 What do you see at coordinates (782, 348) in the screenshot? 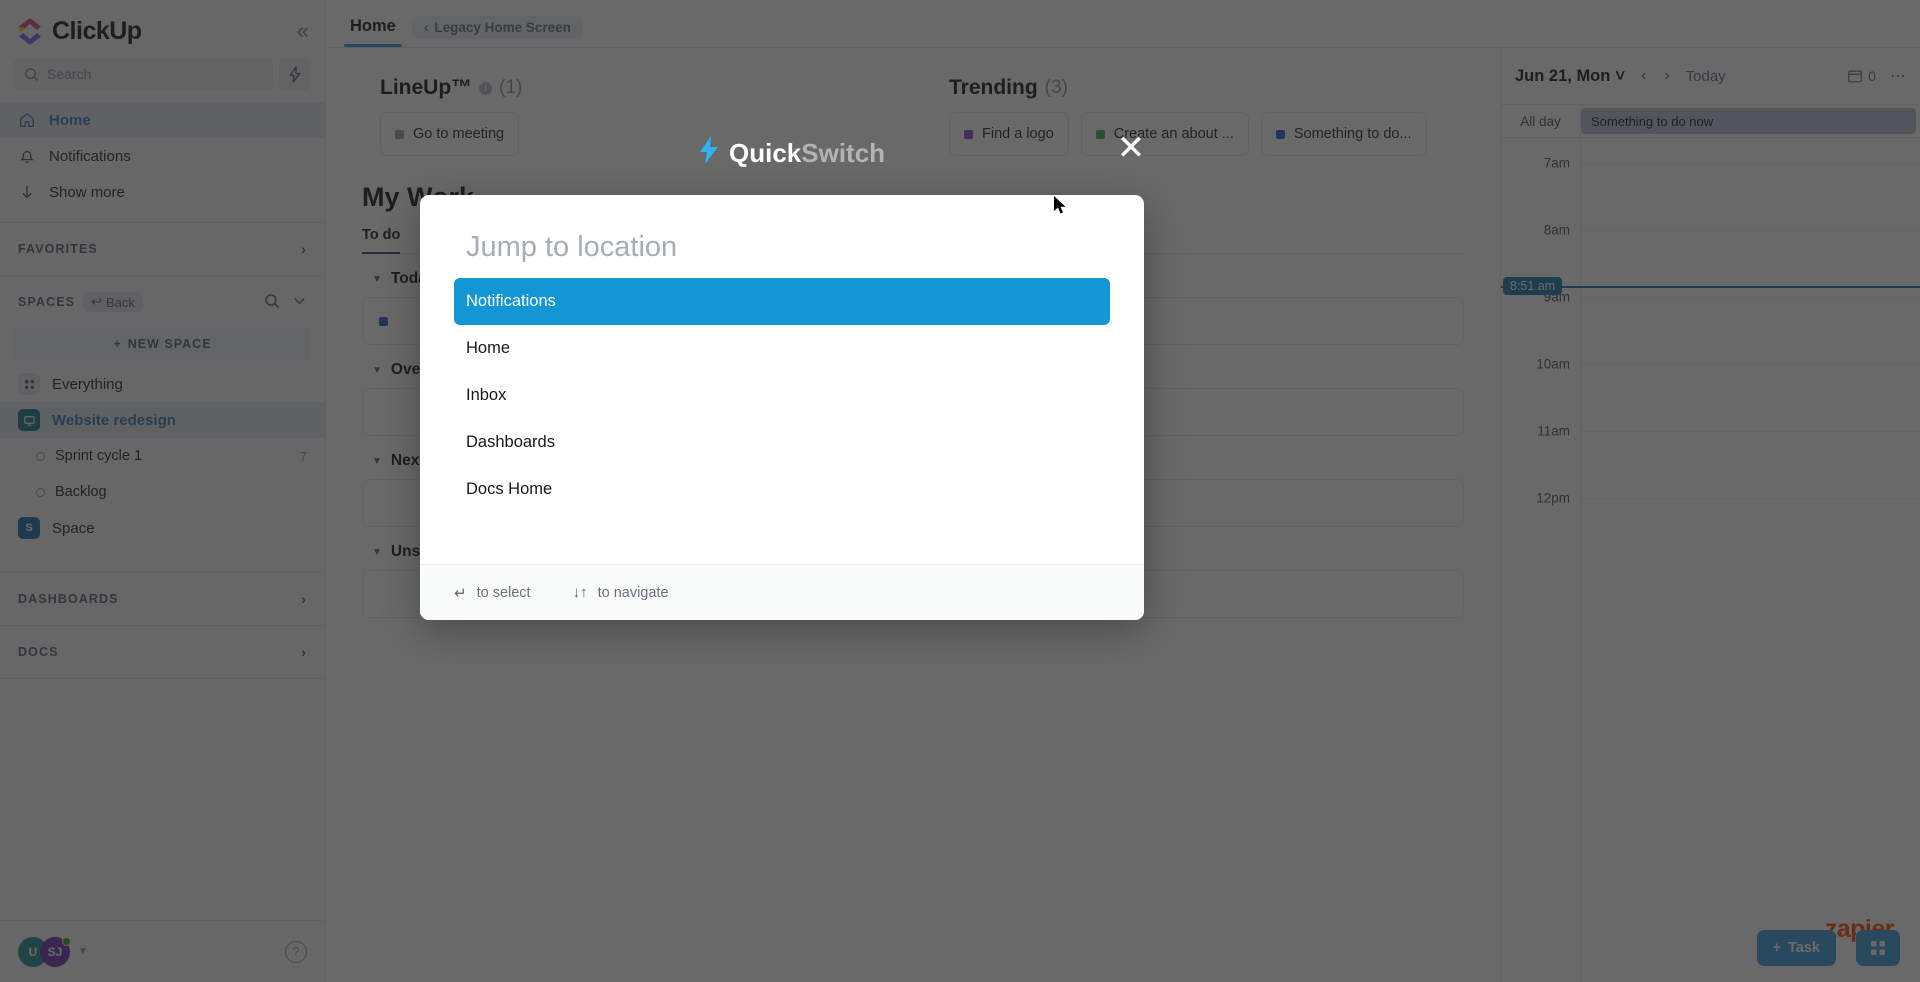
I see `option-home: Home` at bounding box center [782, 348].